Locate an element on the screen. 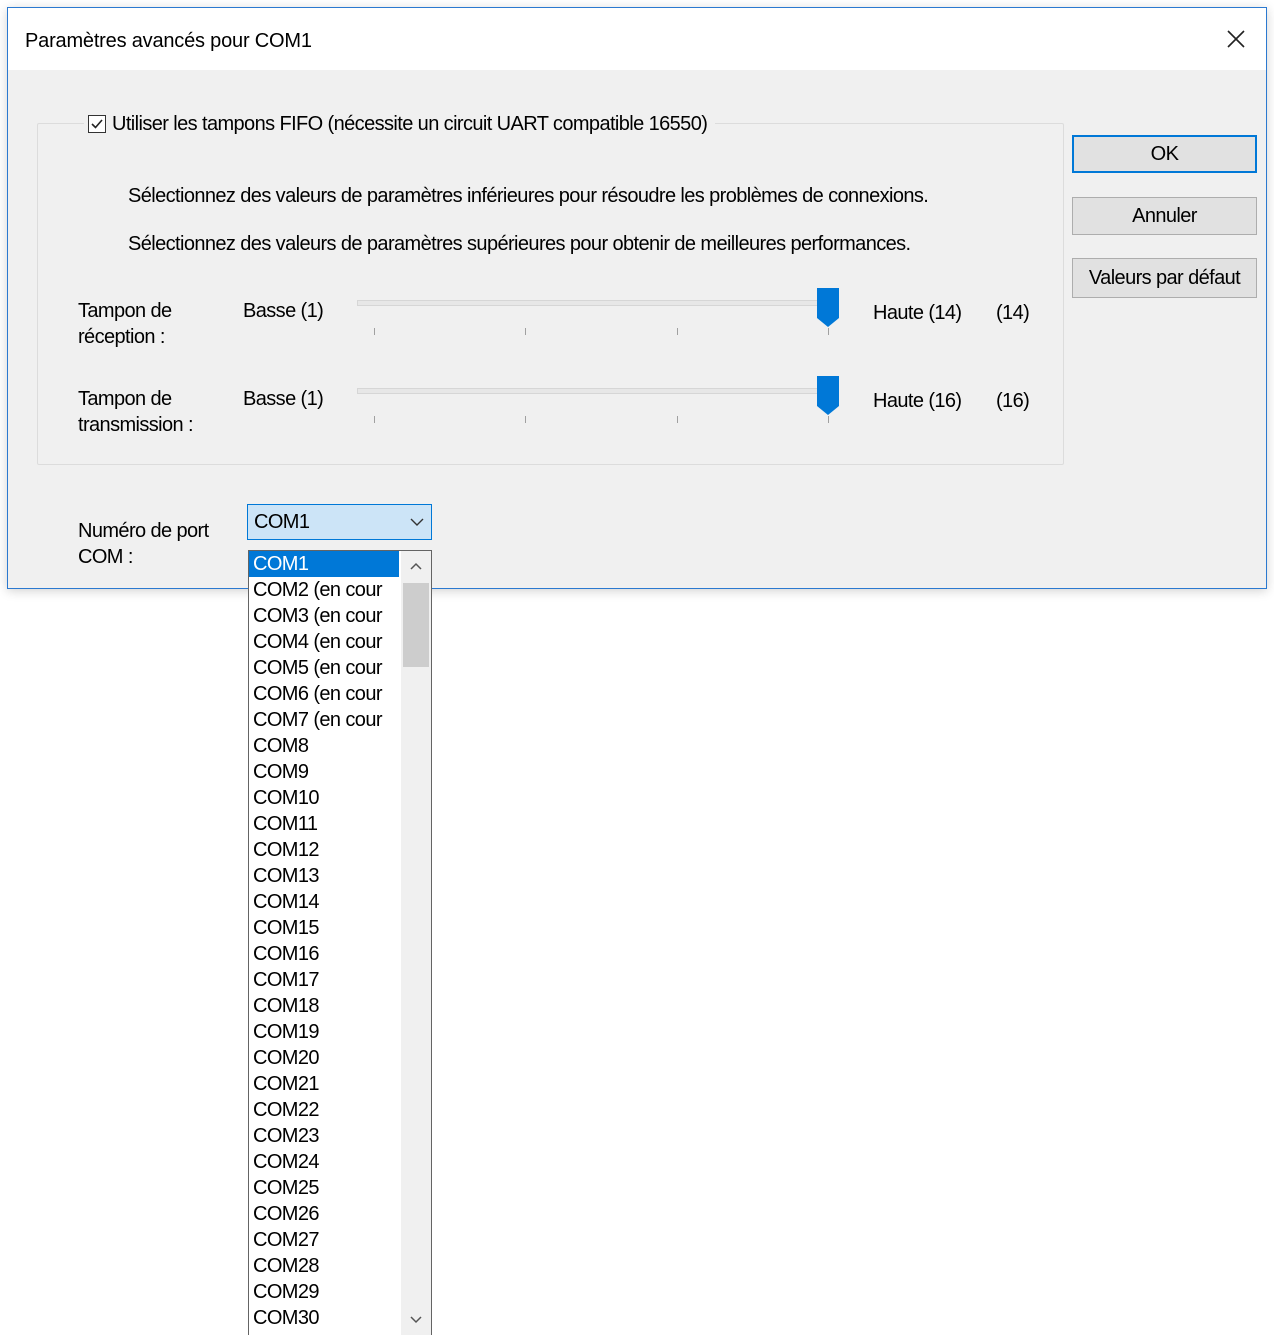  com-port-option: COM13 is located at coordinates (324, 876).